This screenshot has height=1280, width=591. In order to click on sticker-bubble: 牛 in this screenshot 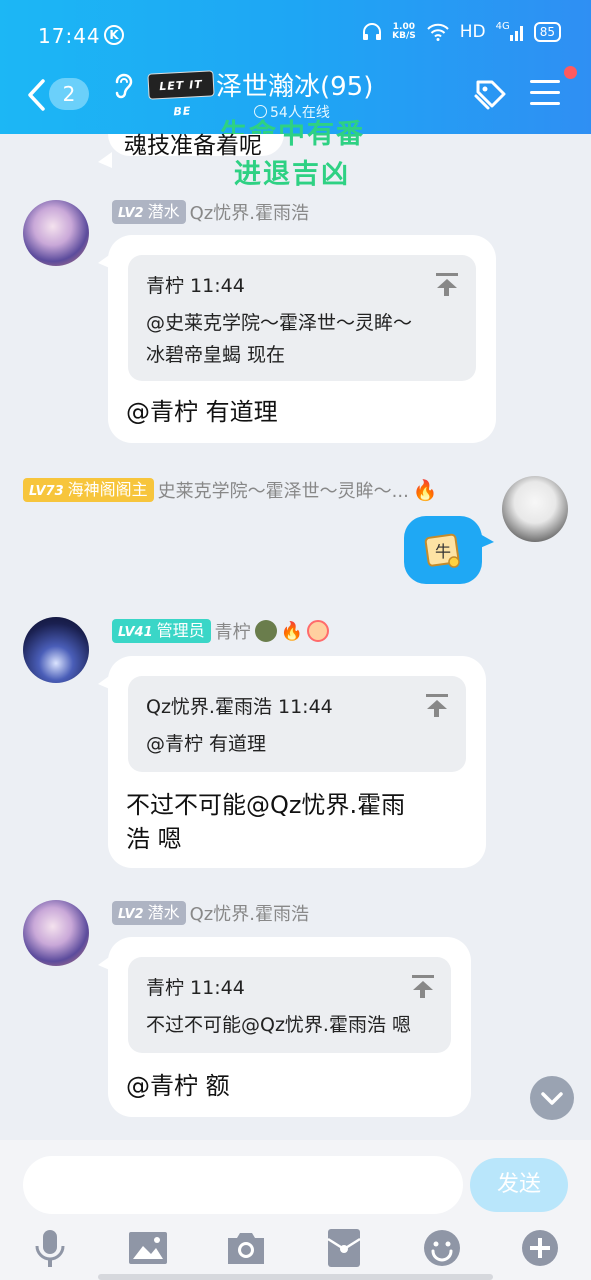, I will do `click(449, 550)`.